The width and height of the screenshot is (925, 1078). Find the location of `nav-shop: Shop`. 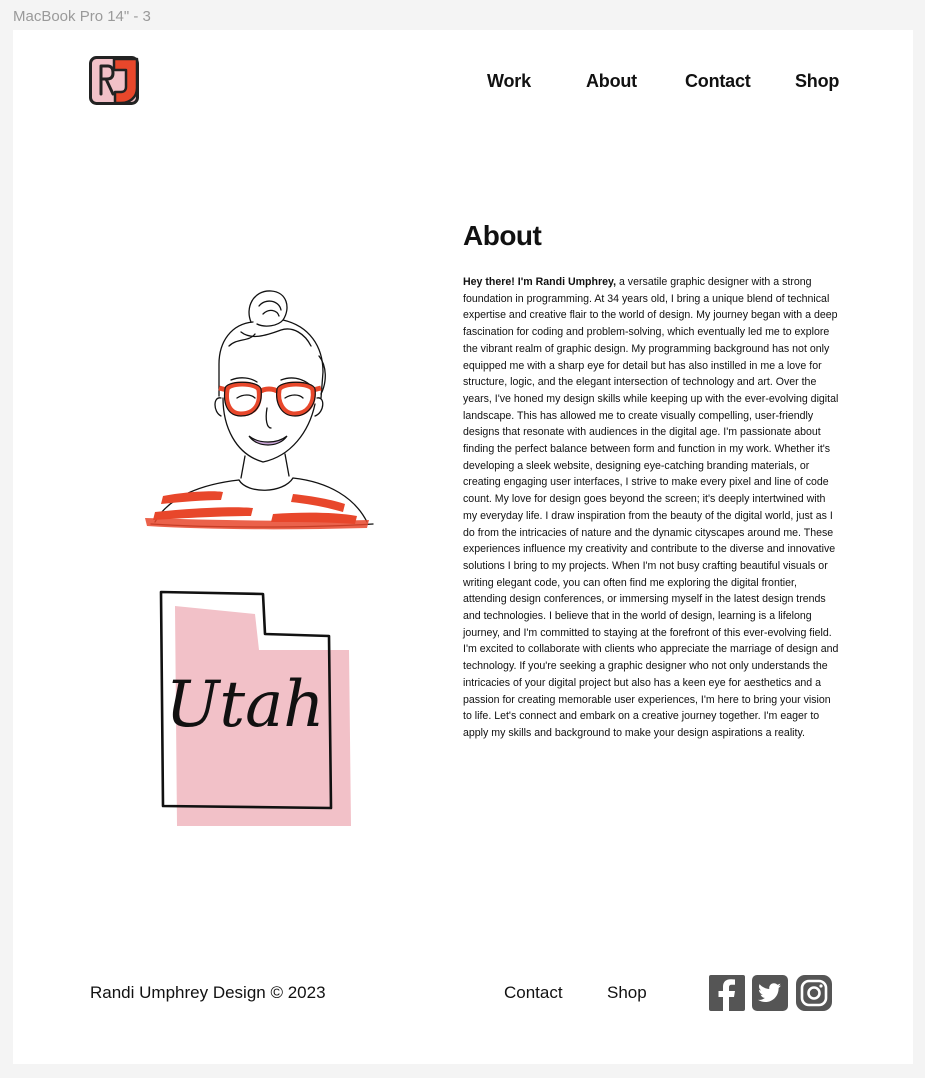

nav-shop: Shop is located at coordinates (817, 81).